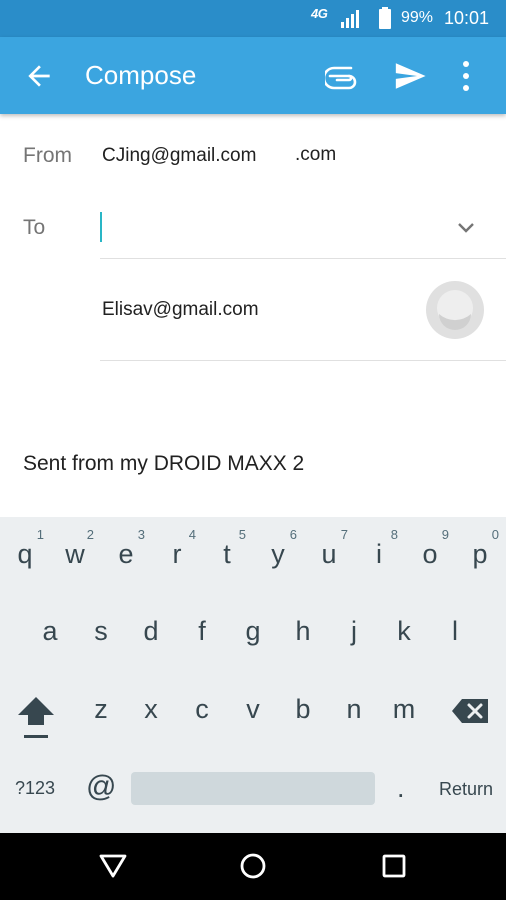 This screenshot has width=506, height=900. I want to click on key-b: b, so click(303, 709).